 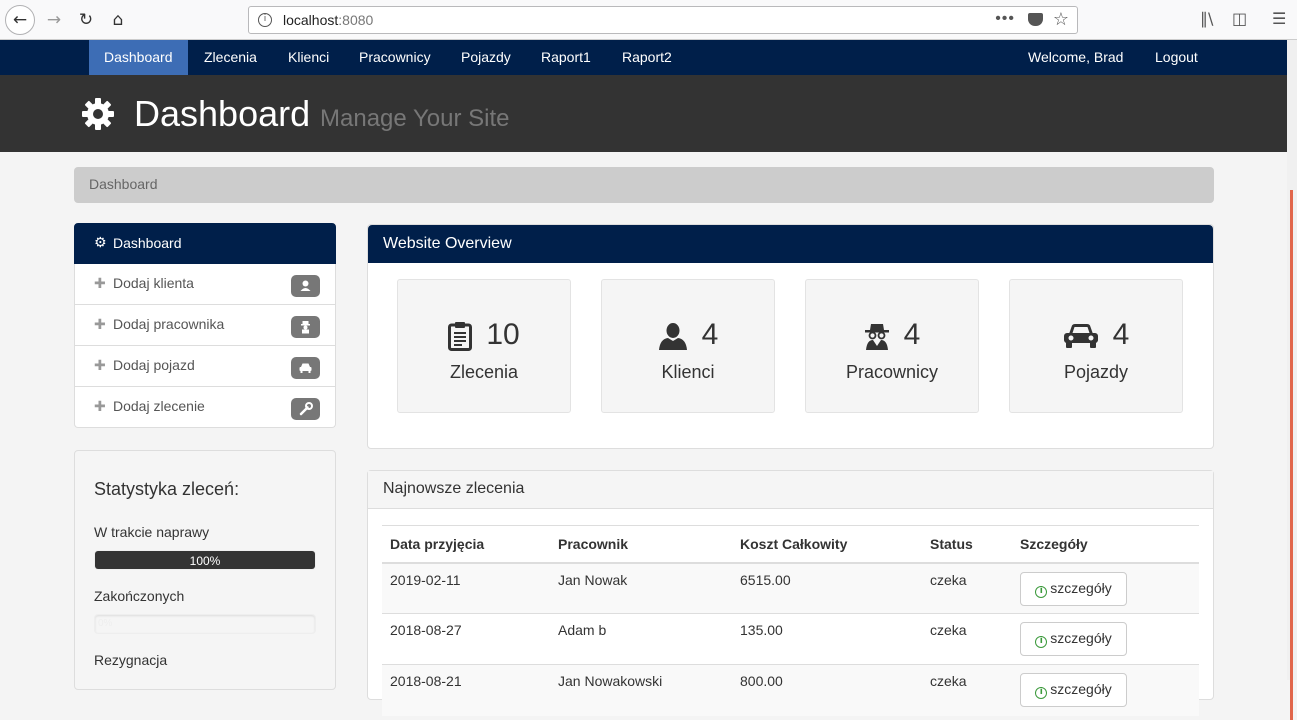 What do you see at coordinates (466, 690) in the screenshot?
I see `table-cell: 2018-08-21` at bounding box center [466, 690].